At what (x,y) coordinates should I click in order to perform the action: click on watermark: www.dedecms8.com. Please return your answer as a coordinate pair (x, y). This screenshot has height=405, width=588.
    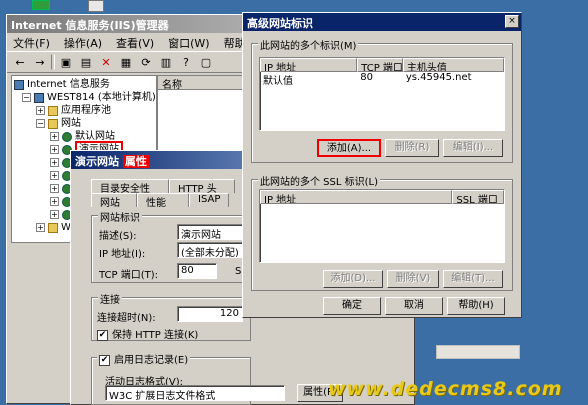
    Looking at the image, I should click on (445, 389).